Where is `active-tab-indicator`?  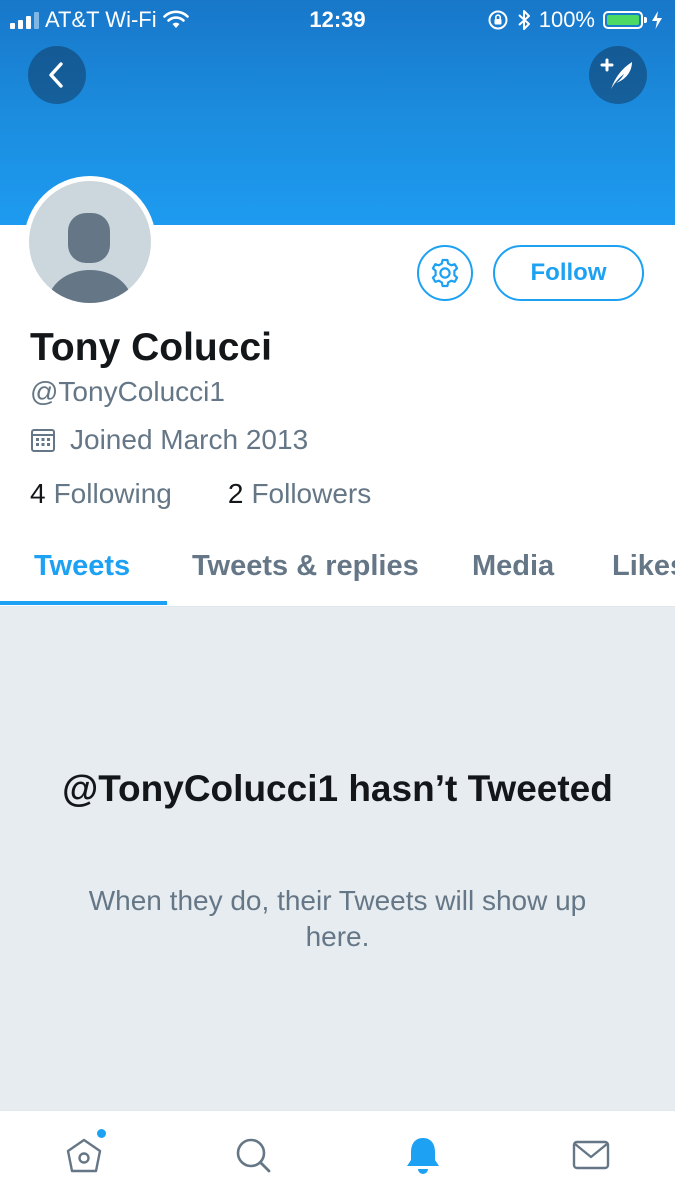 active-tab-indicator is located at coordinates (83, 603).